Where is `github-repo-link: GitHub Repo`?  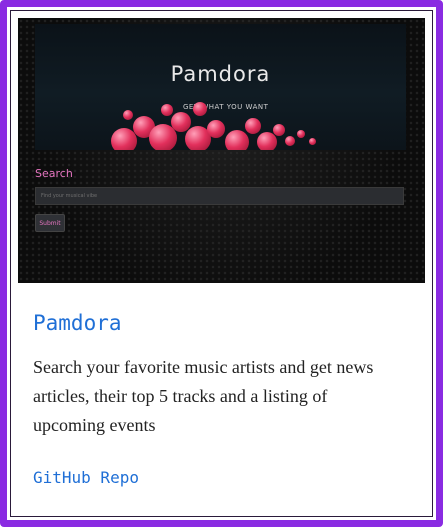
github-repo-link: GitHub Repo is located at coordinates (86, 477).